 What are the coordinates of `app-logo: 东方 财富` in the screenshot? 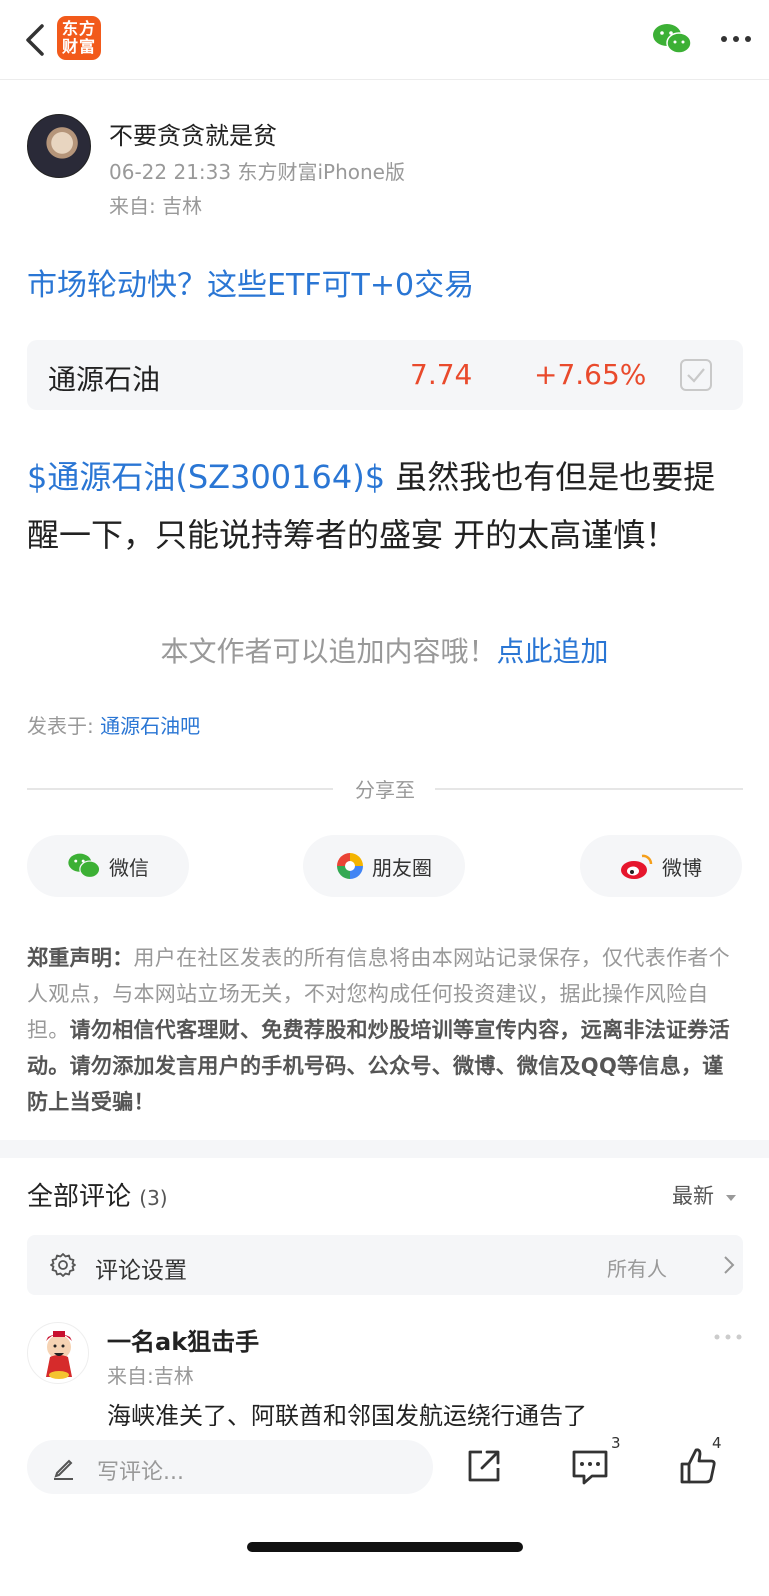 It's located at (79, 38).